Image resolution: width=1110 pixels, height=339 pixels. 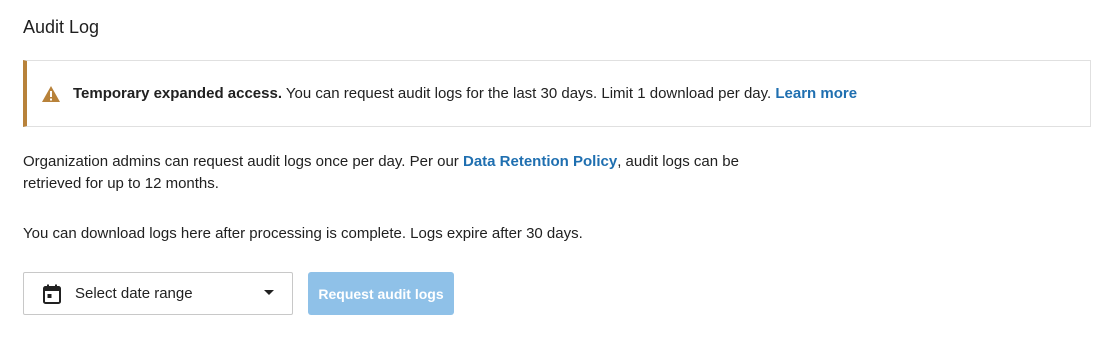 I want to click on chevron-down-icon, so click(x=269, y=292).